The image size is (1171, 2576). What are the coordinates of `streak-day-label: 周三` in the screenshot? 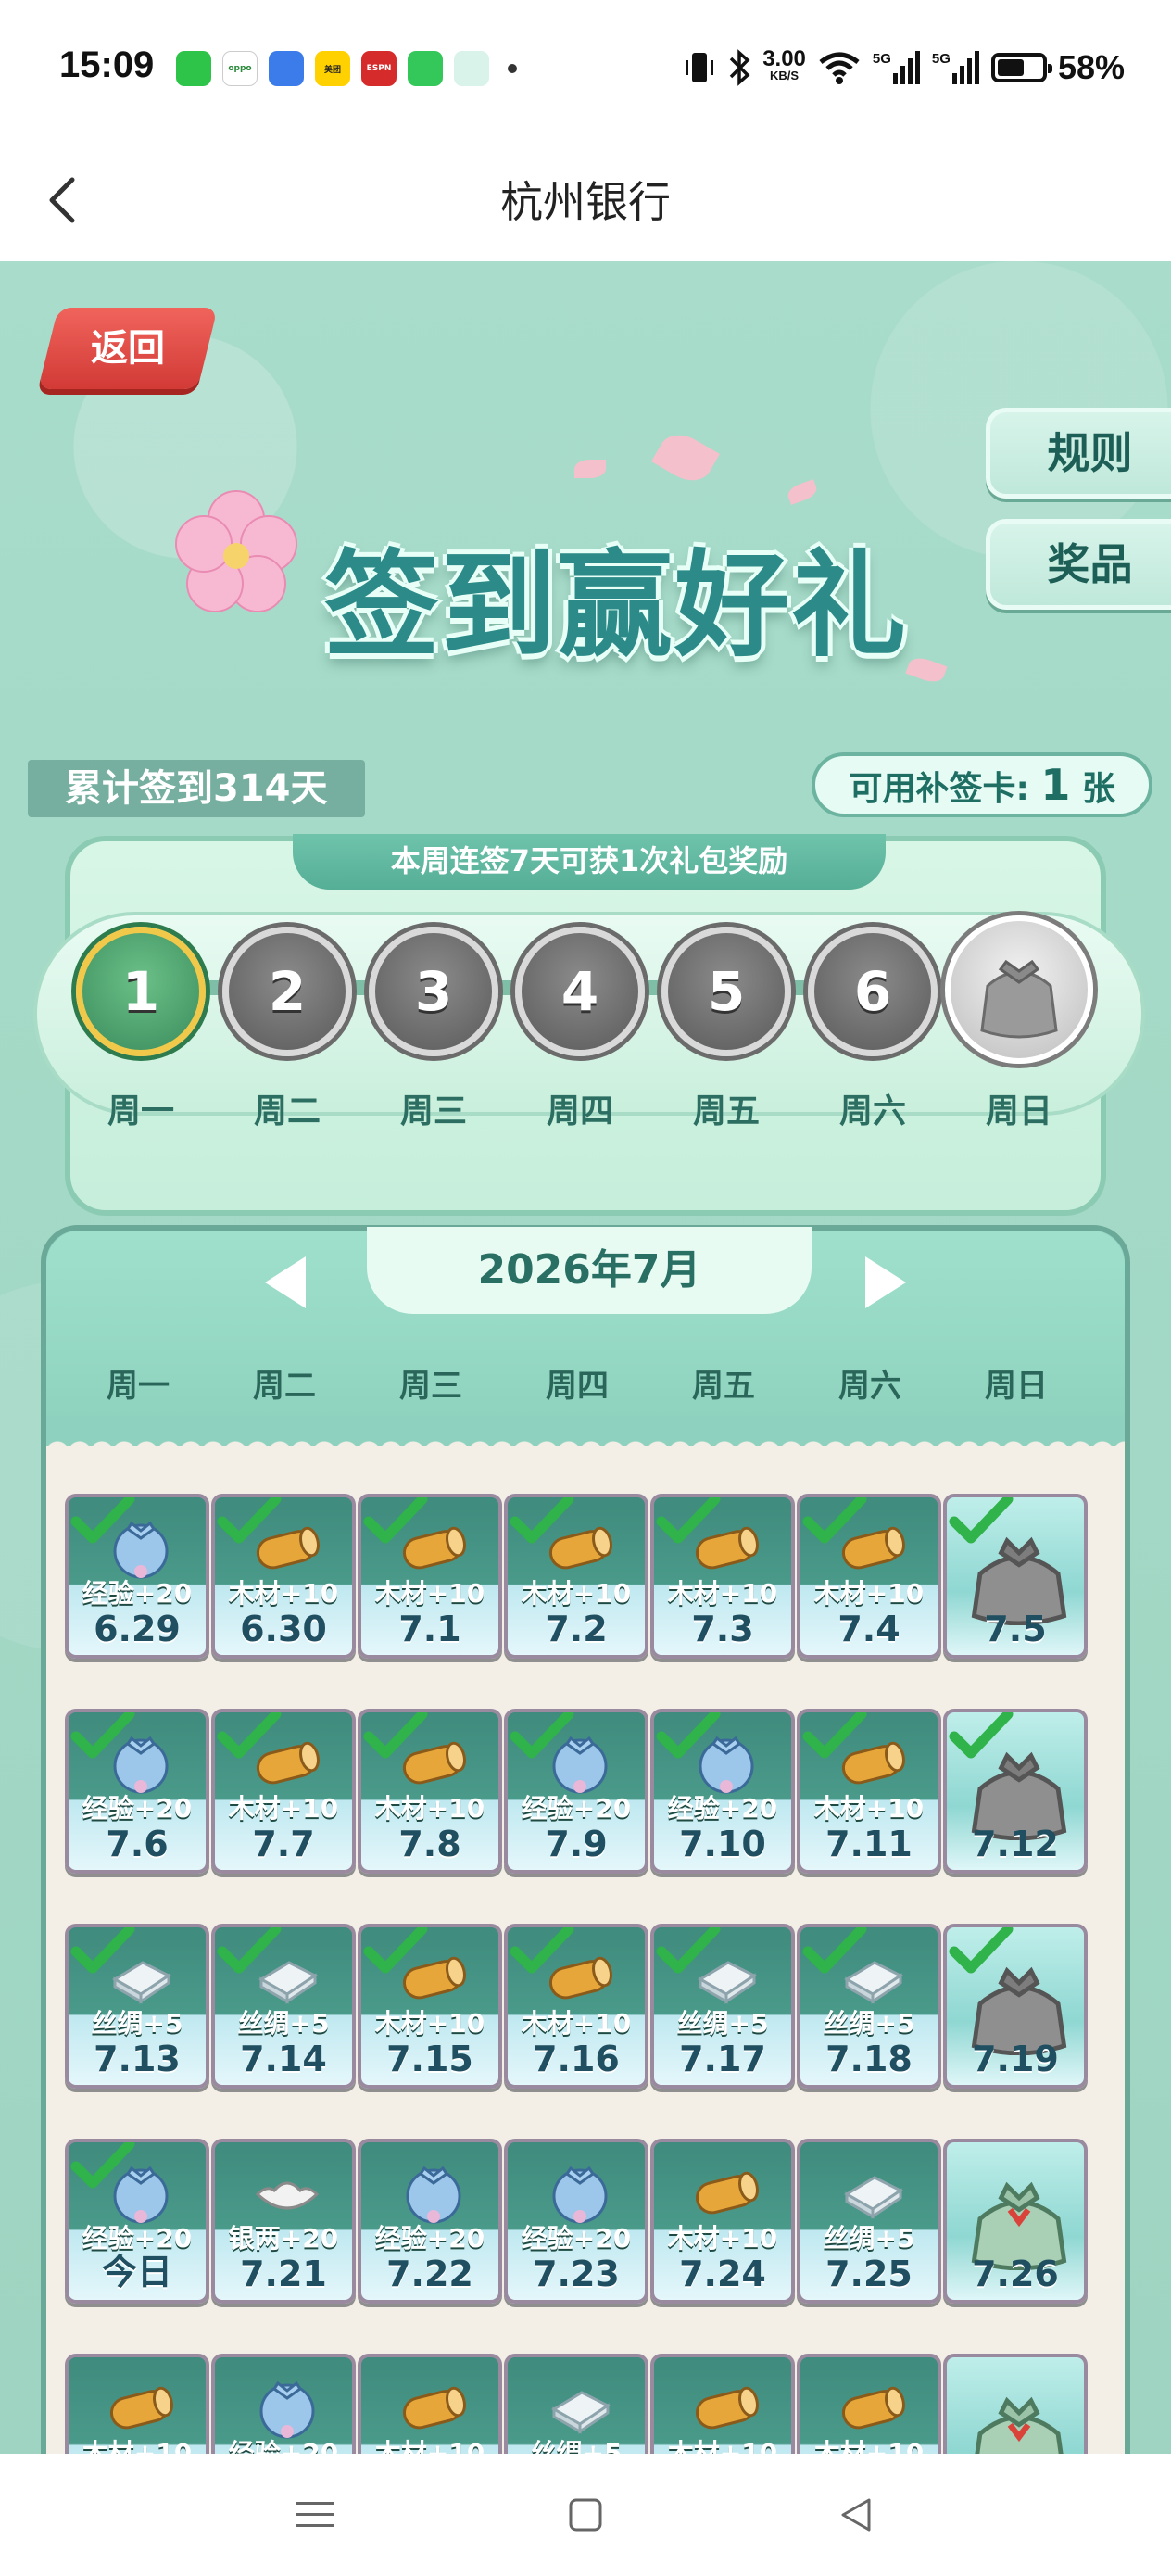 It's located at (433, 1111).